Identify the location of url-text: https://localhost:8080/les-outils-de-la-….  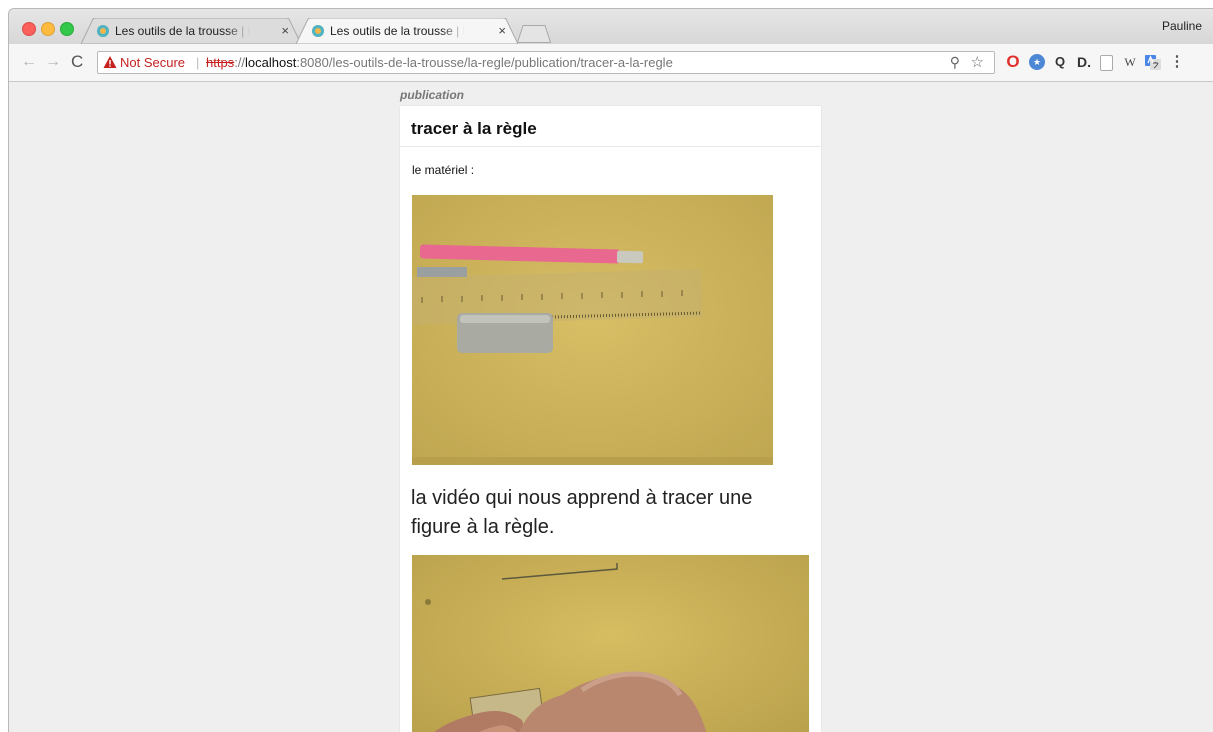
(439, 62).